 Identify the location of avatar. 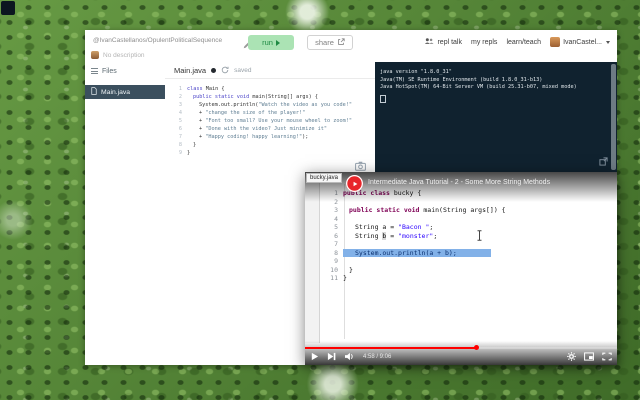
(555, 42).